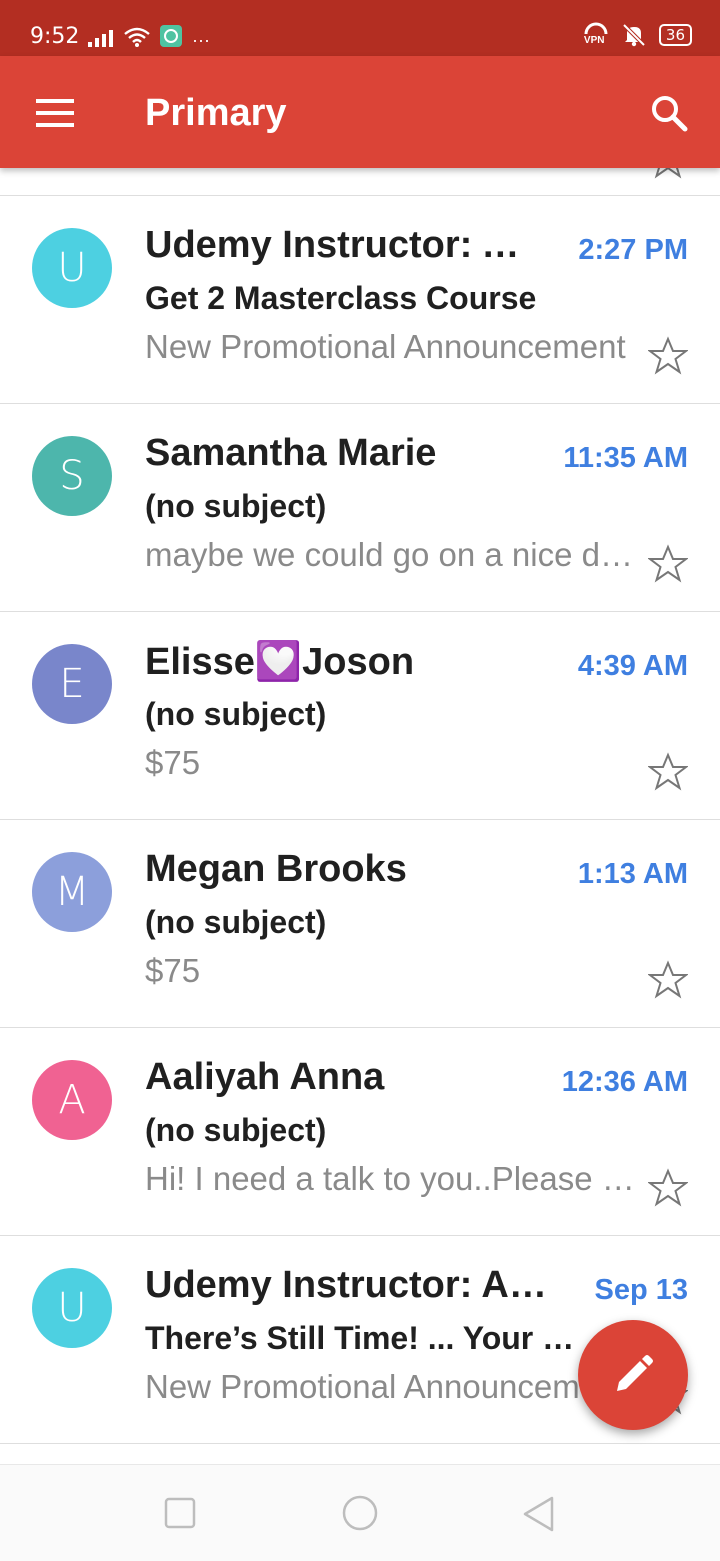  I want to click on back-button, so click(540, 1515).